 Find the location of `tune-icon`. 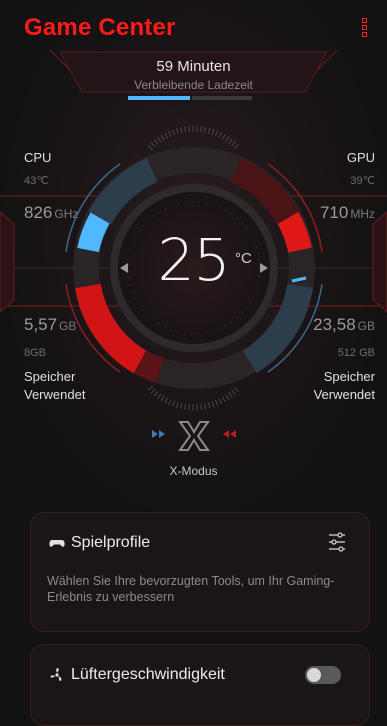

tune-icon is located at coordinates (337, 542).